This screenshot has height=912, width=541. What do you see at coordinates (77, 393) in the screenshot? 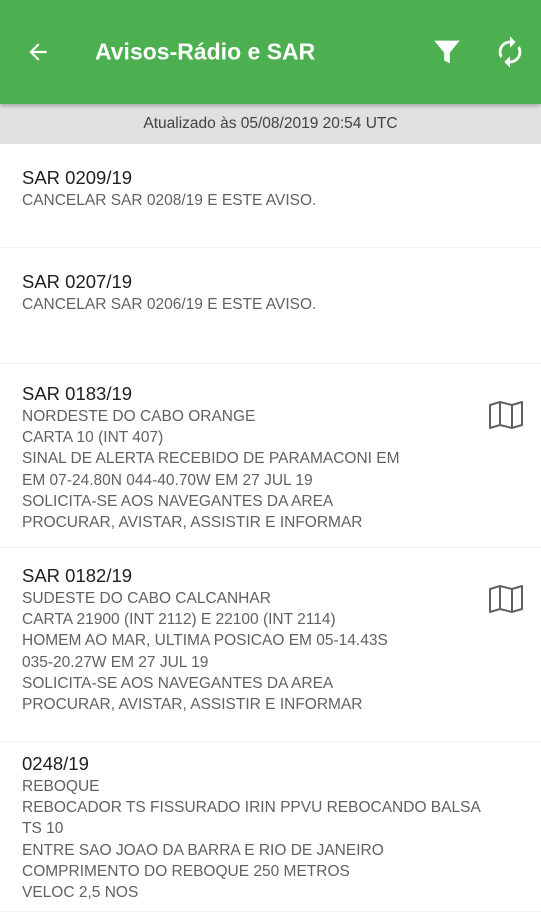
I see `notice-code: SAR 0183/19` at bounding box center [77, 393].